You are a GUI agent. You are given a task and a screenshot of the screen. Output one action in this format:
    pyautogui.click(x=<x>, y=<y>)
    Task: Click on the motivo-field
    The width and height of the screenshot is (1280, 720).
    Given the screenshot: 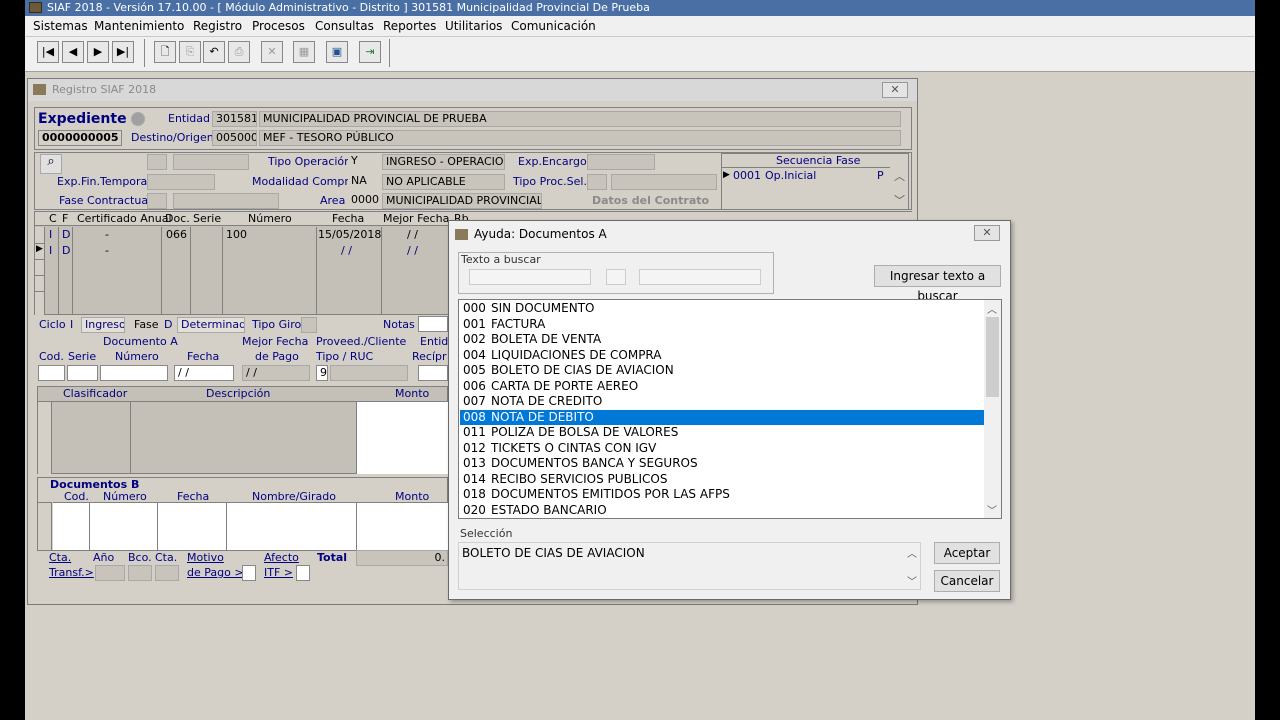 What is the action you would take?
    pyautogui.click(x=249, y=573)
    